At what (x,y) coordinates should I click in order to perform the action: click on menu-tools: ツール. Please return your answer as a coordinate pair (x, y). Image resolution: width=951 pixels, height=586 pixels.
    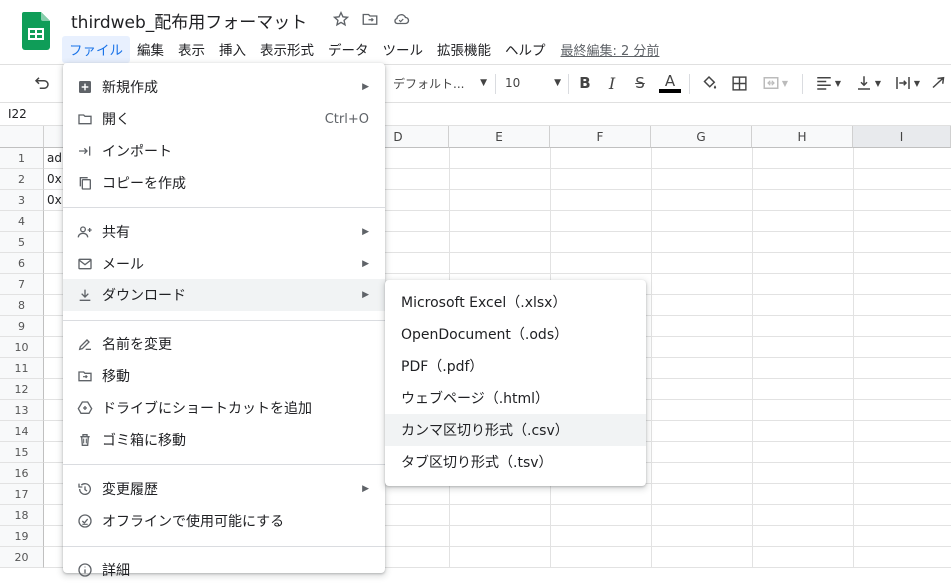
    Looking at the image, I should click on (403, 49).